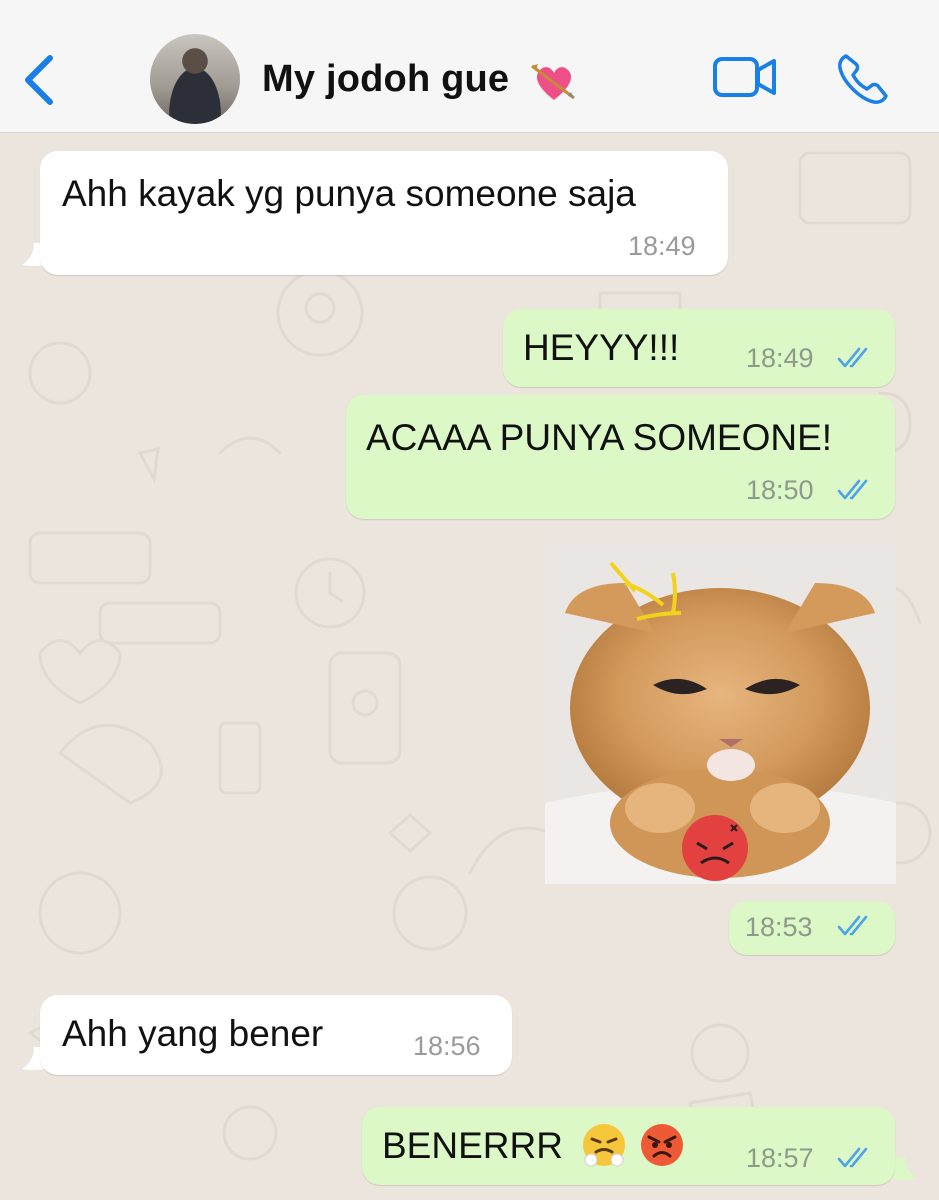 The width and height of the screenshot is (939, 1200). What do you see at coordinates (385, 79) in the screenshot?
I see `contact-name: My jodoh gue` at bounding box center [385, 79].